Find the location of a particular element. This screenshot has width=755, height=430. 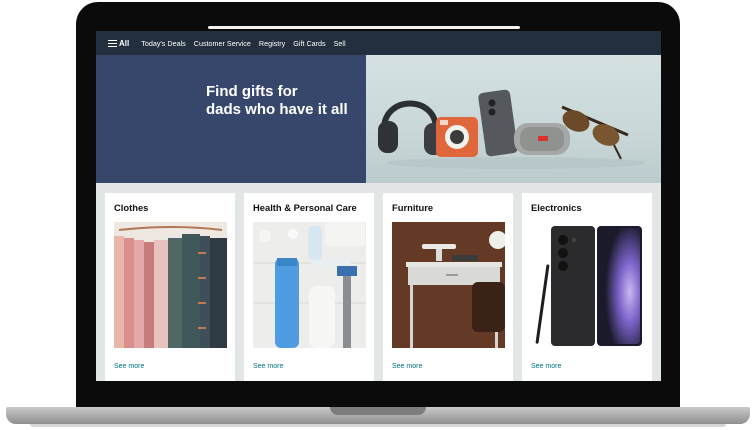

hero-title-line-1: Find gifts for is located at coordinates (252, 91).